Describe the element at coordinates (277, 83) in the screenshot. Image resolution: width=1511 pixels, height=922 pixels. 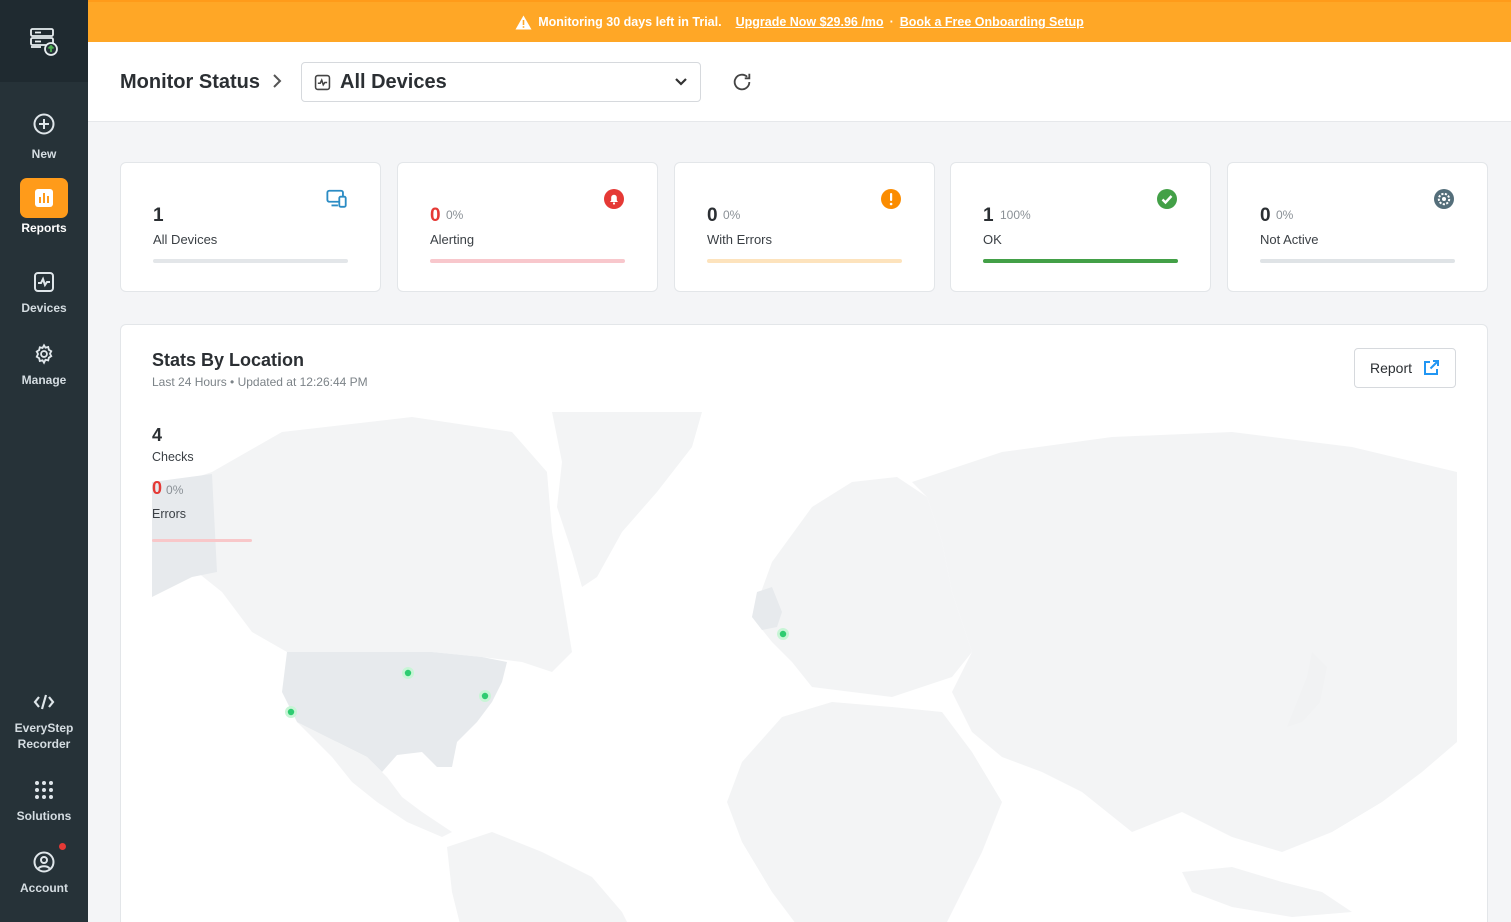
I see `chevron-right-icon` at that location.